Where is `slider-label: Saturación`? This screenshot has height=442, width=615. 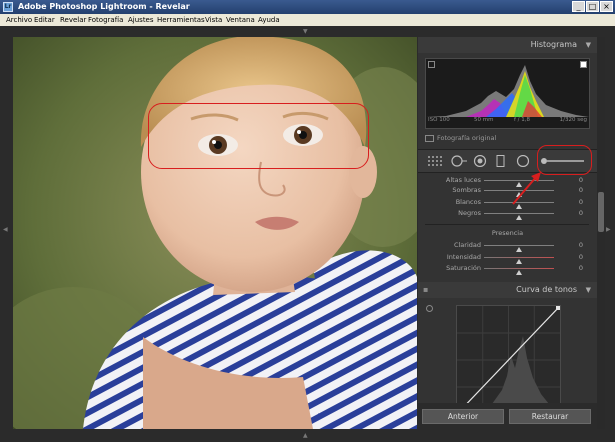
slider-label: Saturación is located at coordinates (463, 268).